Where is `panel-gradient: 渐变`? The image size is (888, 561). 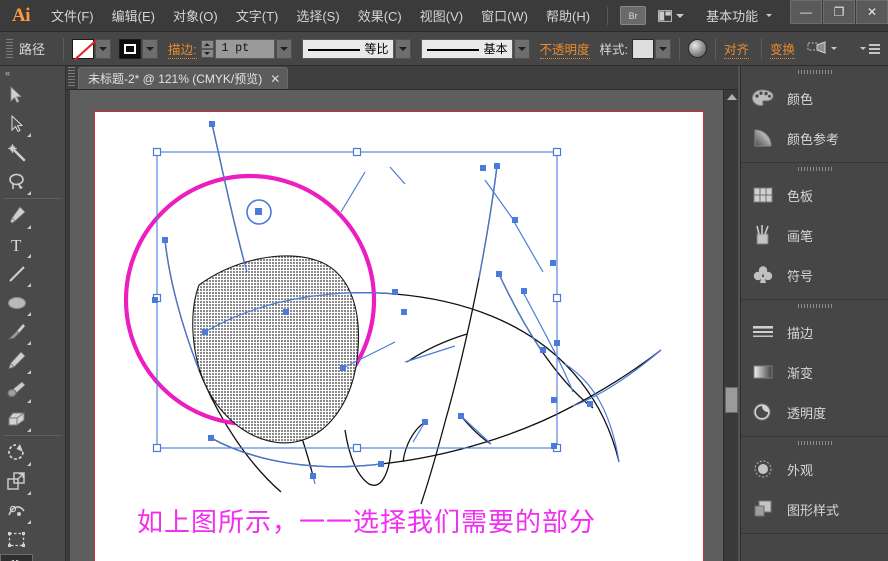
panel-gradient: 渐变 is located at coordinates (814, 372).